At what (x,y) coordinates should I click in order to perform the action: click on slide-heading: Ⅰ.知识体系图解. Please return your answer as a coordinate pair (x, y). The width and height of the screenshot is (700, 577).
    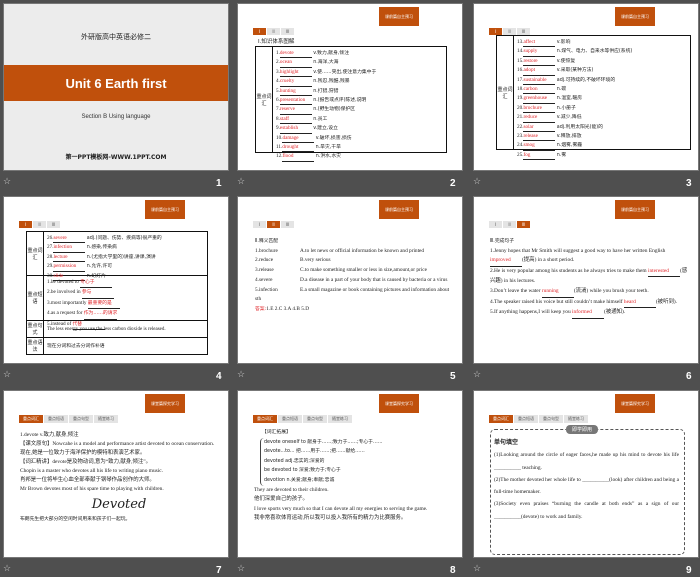
    Looking at the image, I should click on (276, 42).